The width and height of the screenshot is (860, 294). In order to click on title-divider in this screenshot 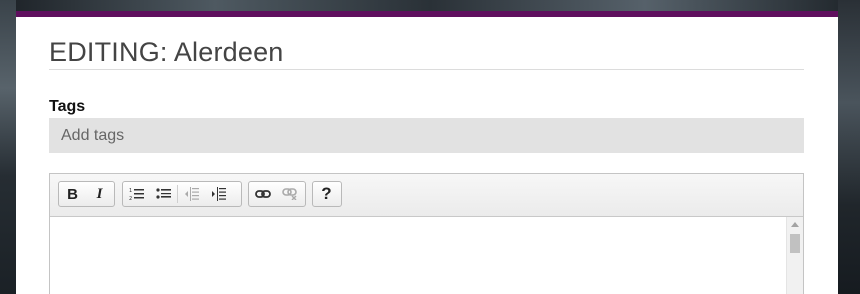, I will do `click(426, 69)`.